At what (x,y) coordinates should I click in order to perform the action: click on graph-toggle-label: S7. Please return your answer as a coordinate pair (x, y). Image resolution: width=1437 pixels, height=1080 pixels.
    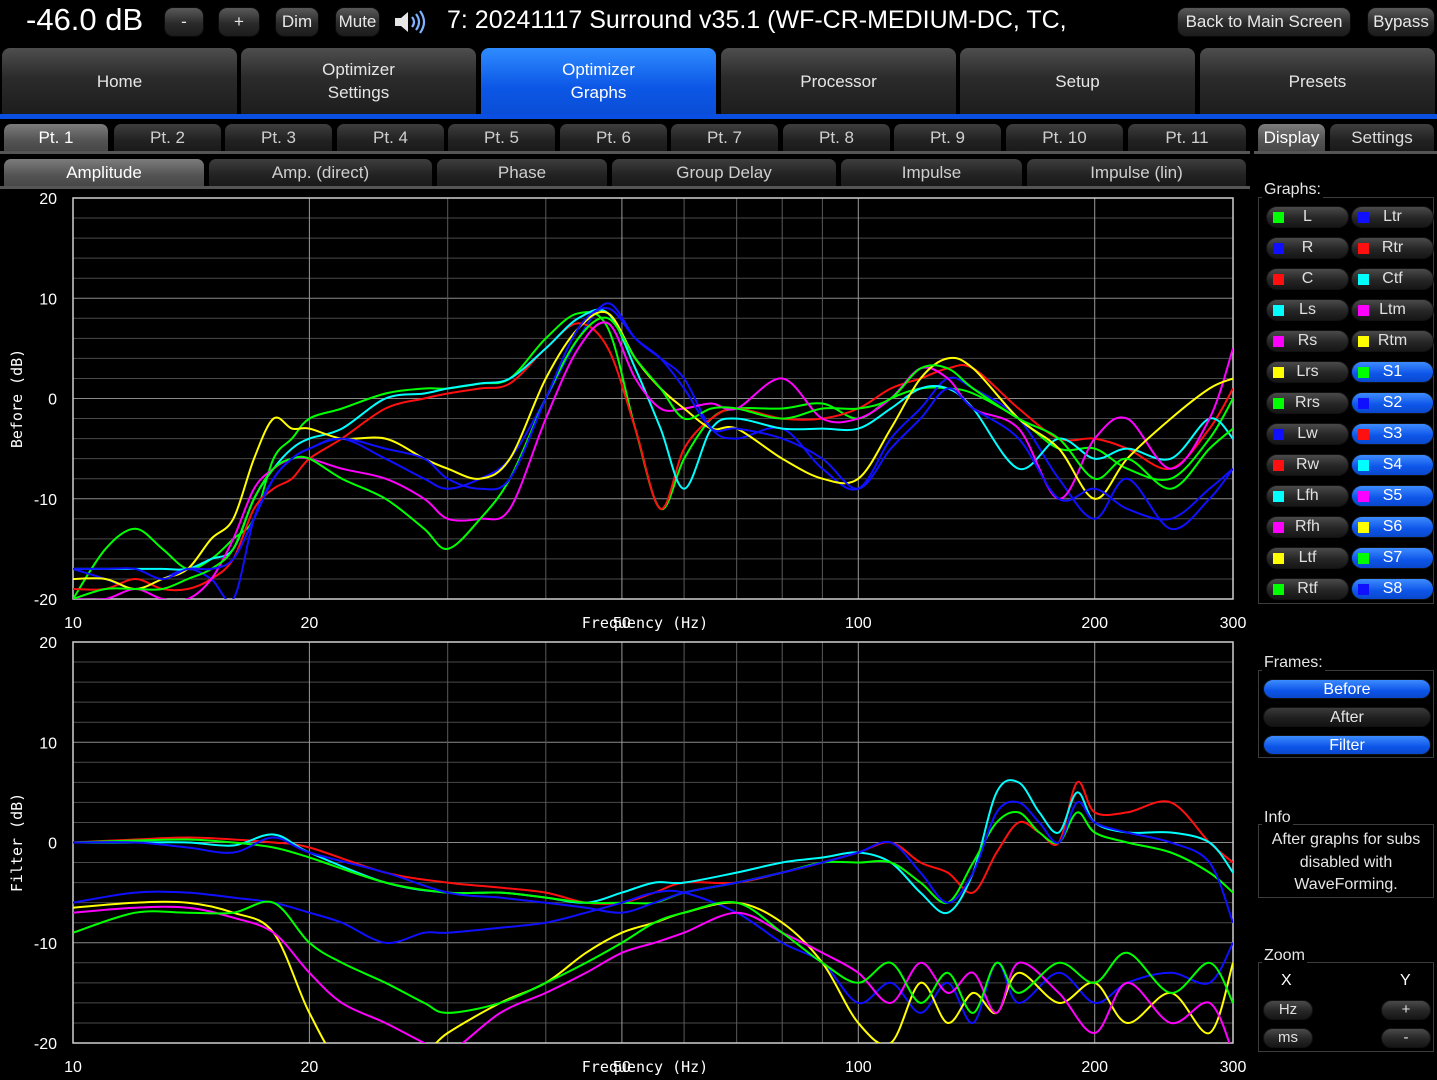
    Looking at the image, I should click on (1392, 557).